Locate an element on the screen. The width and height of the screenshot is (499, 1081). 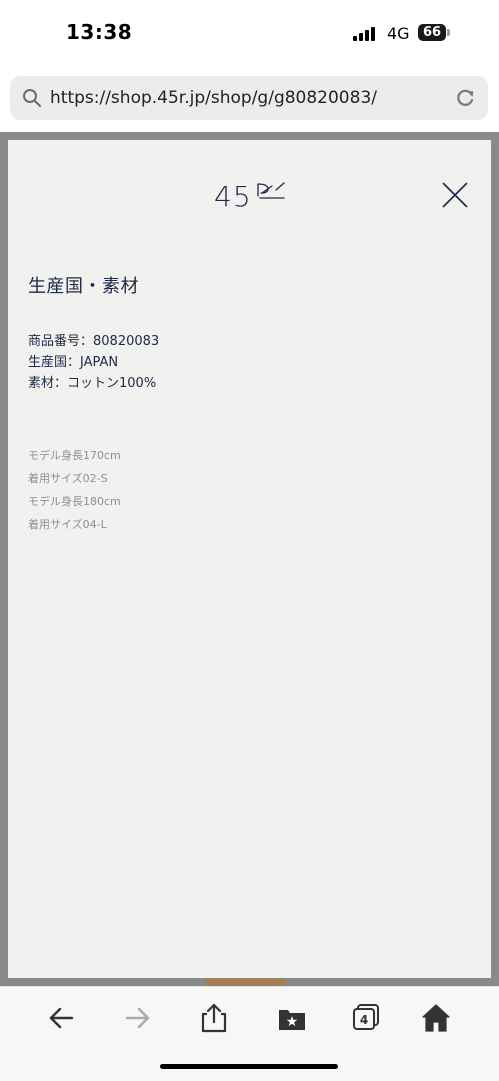
back-arrow-icon is located at coordinates (61, 1018).